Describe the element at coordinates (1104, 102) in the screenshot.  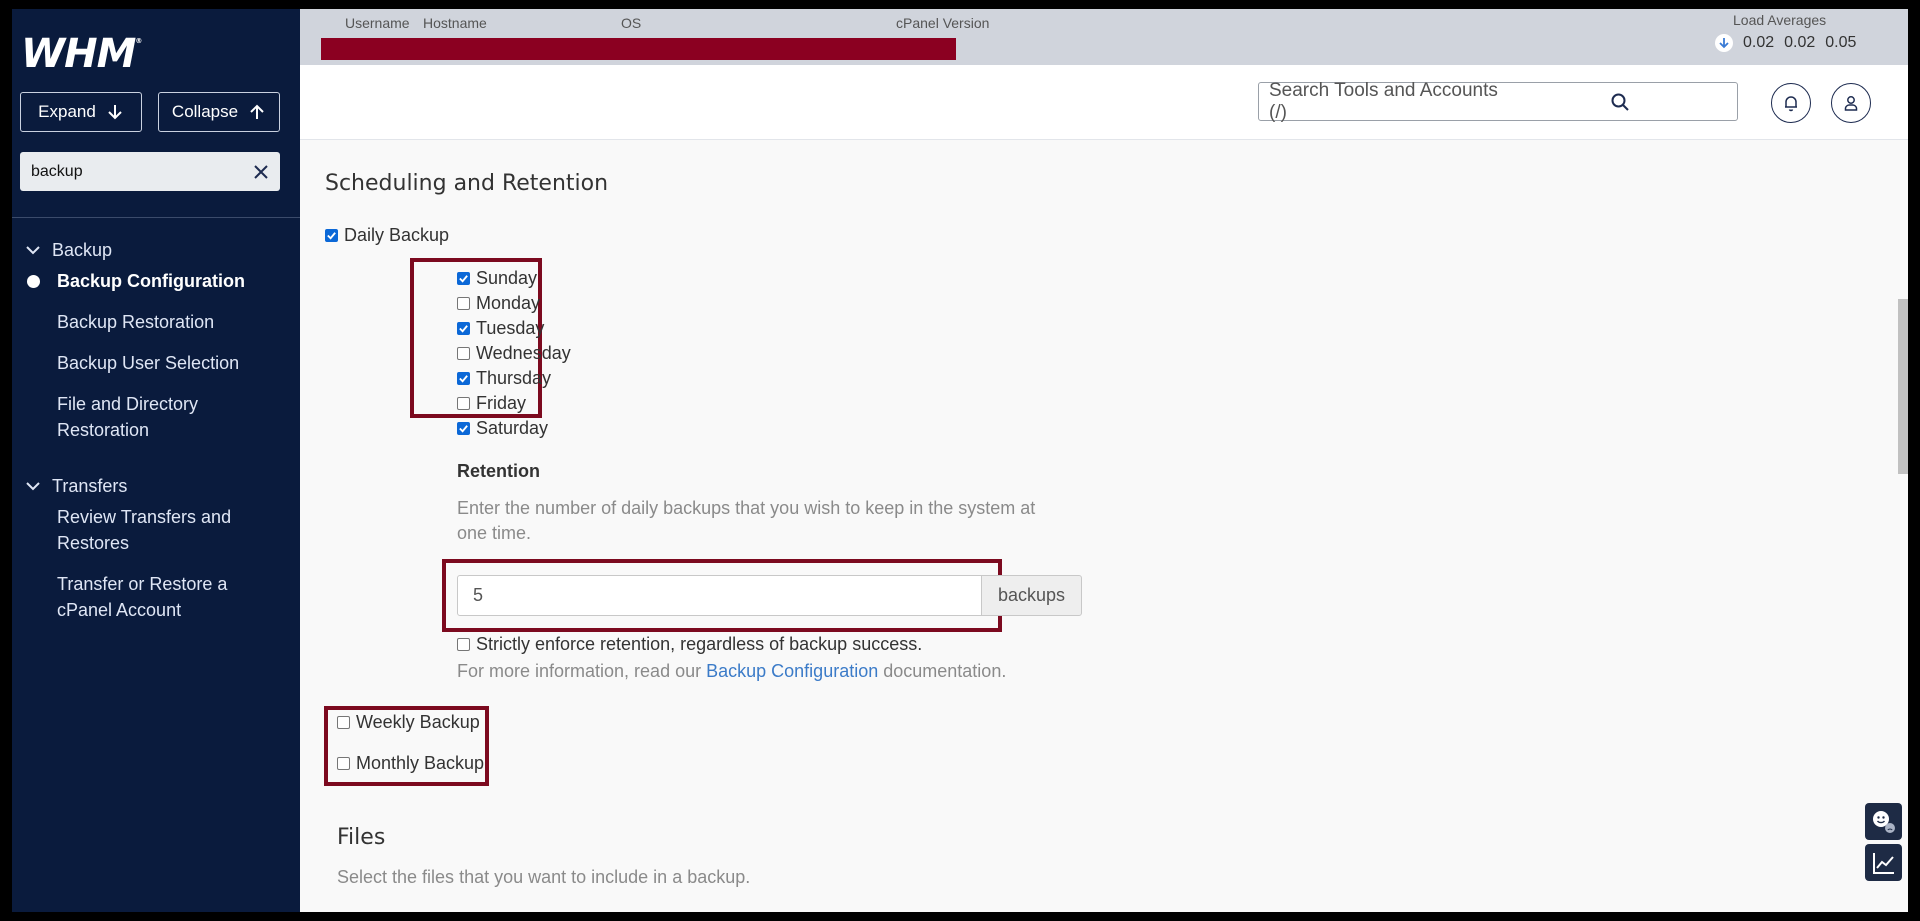
I see `page-header: Search Tools and Accounts (/)` at that location.